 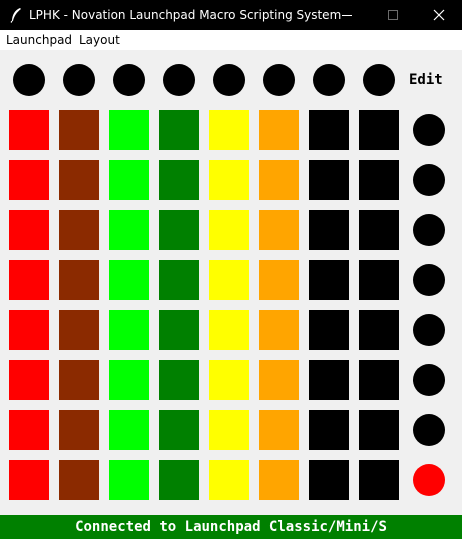 I want to click on pad-r4-c2, so click(x=79, y=280).